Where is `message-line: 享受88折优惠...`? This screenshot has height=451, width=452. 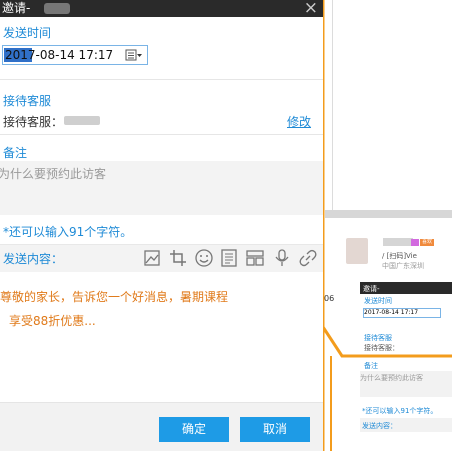
message-line: 享受88折优惠... is located at coordinates (52, 321).